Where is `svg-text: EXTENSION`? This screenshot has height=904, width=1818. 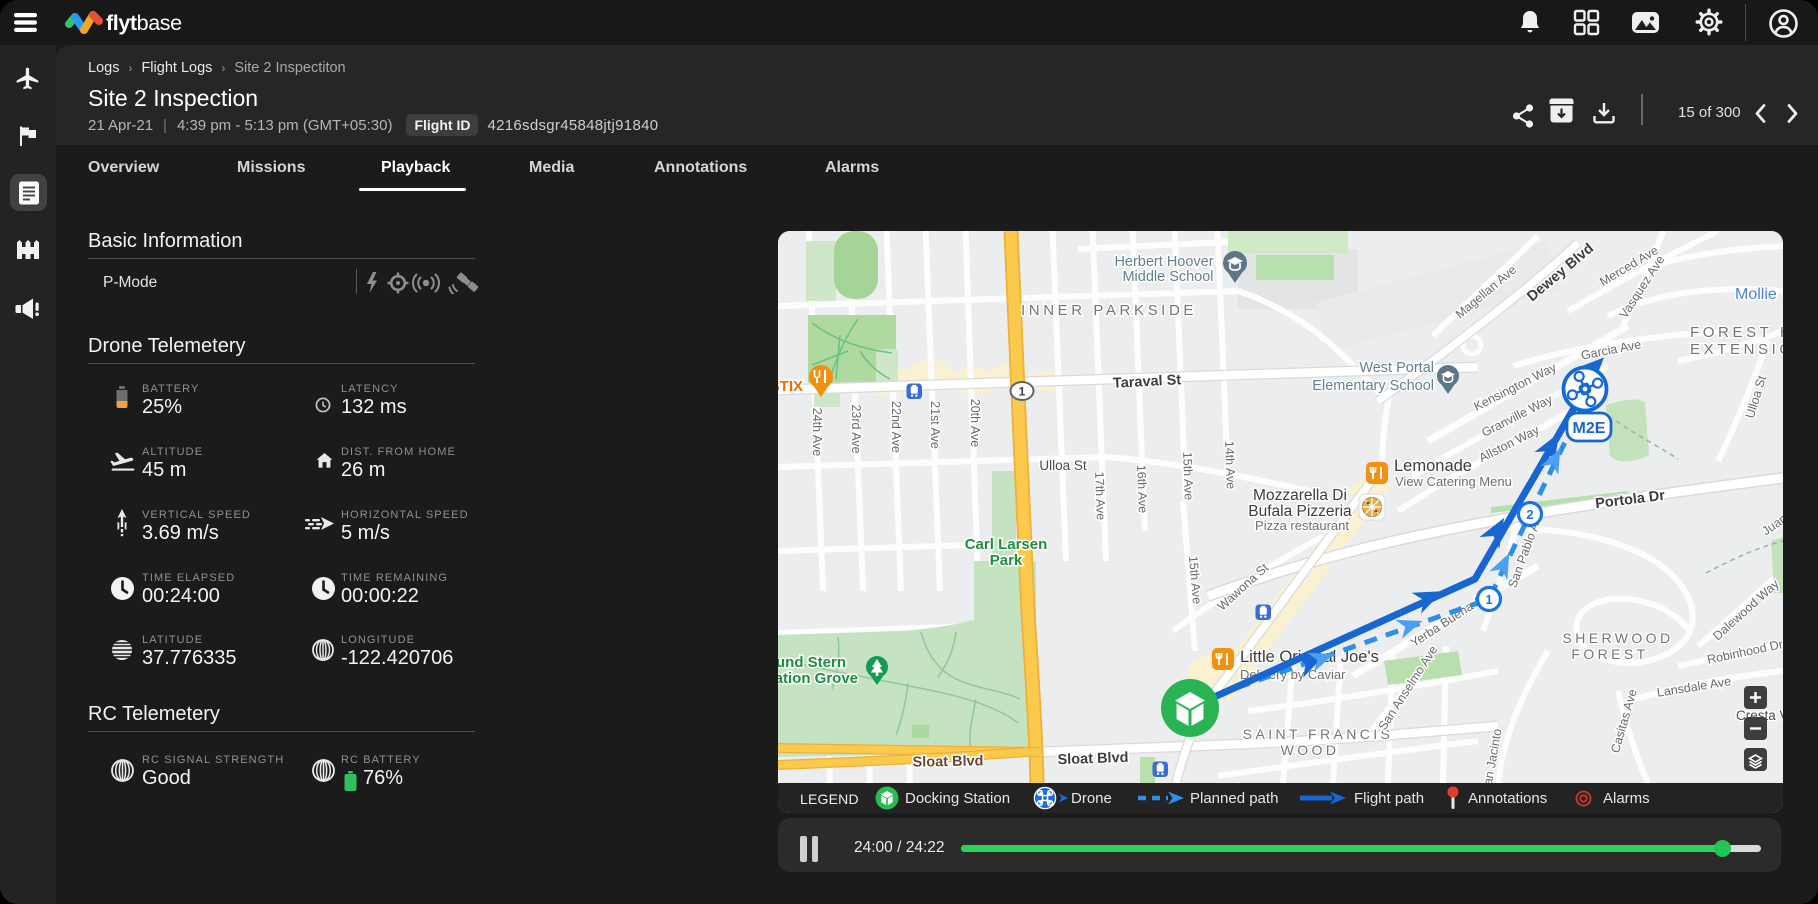 svg-text: EXTENSION is located at coordinates (1736, 349).